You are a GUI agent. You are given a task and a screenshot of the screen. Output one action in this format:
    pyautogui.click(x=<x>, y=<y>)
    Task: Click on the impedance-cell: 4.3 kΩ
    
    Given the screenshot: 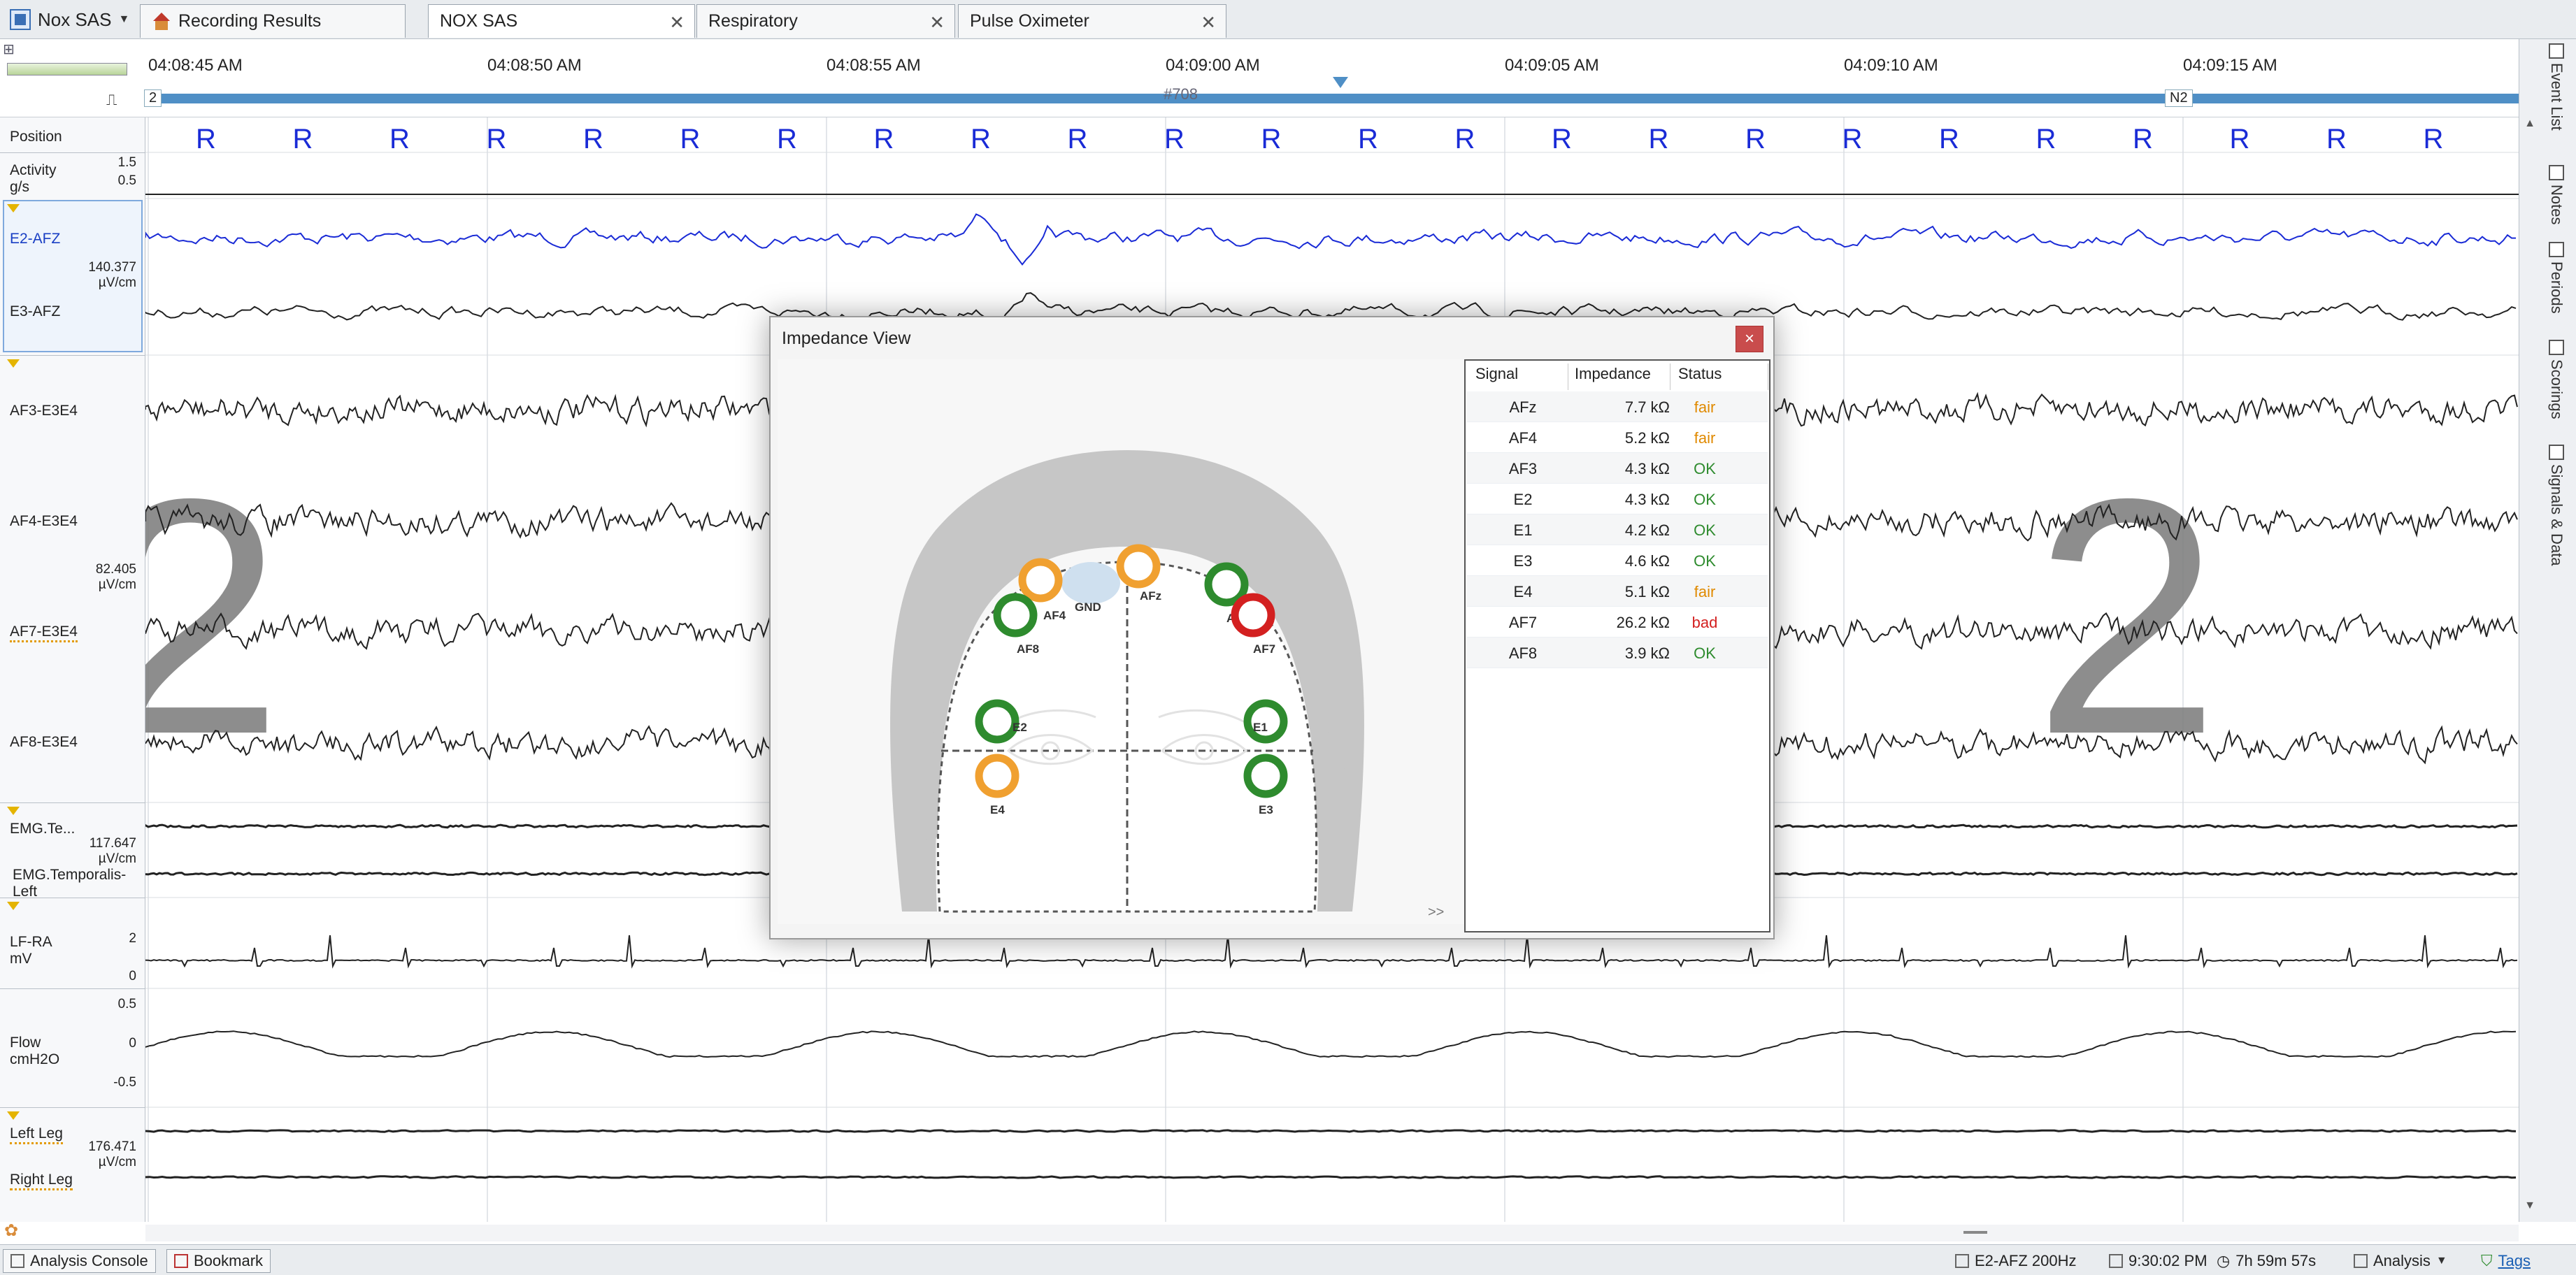 What is the action you would take?
    pyautogui.click(x=1647, y=499)
    